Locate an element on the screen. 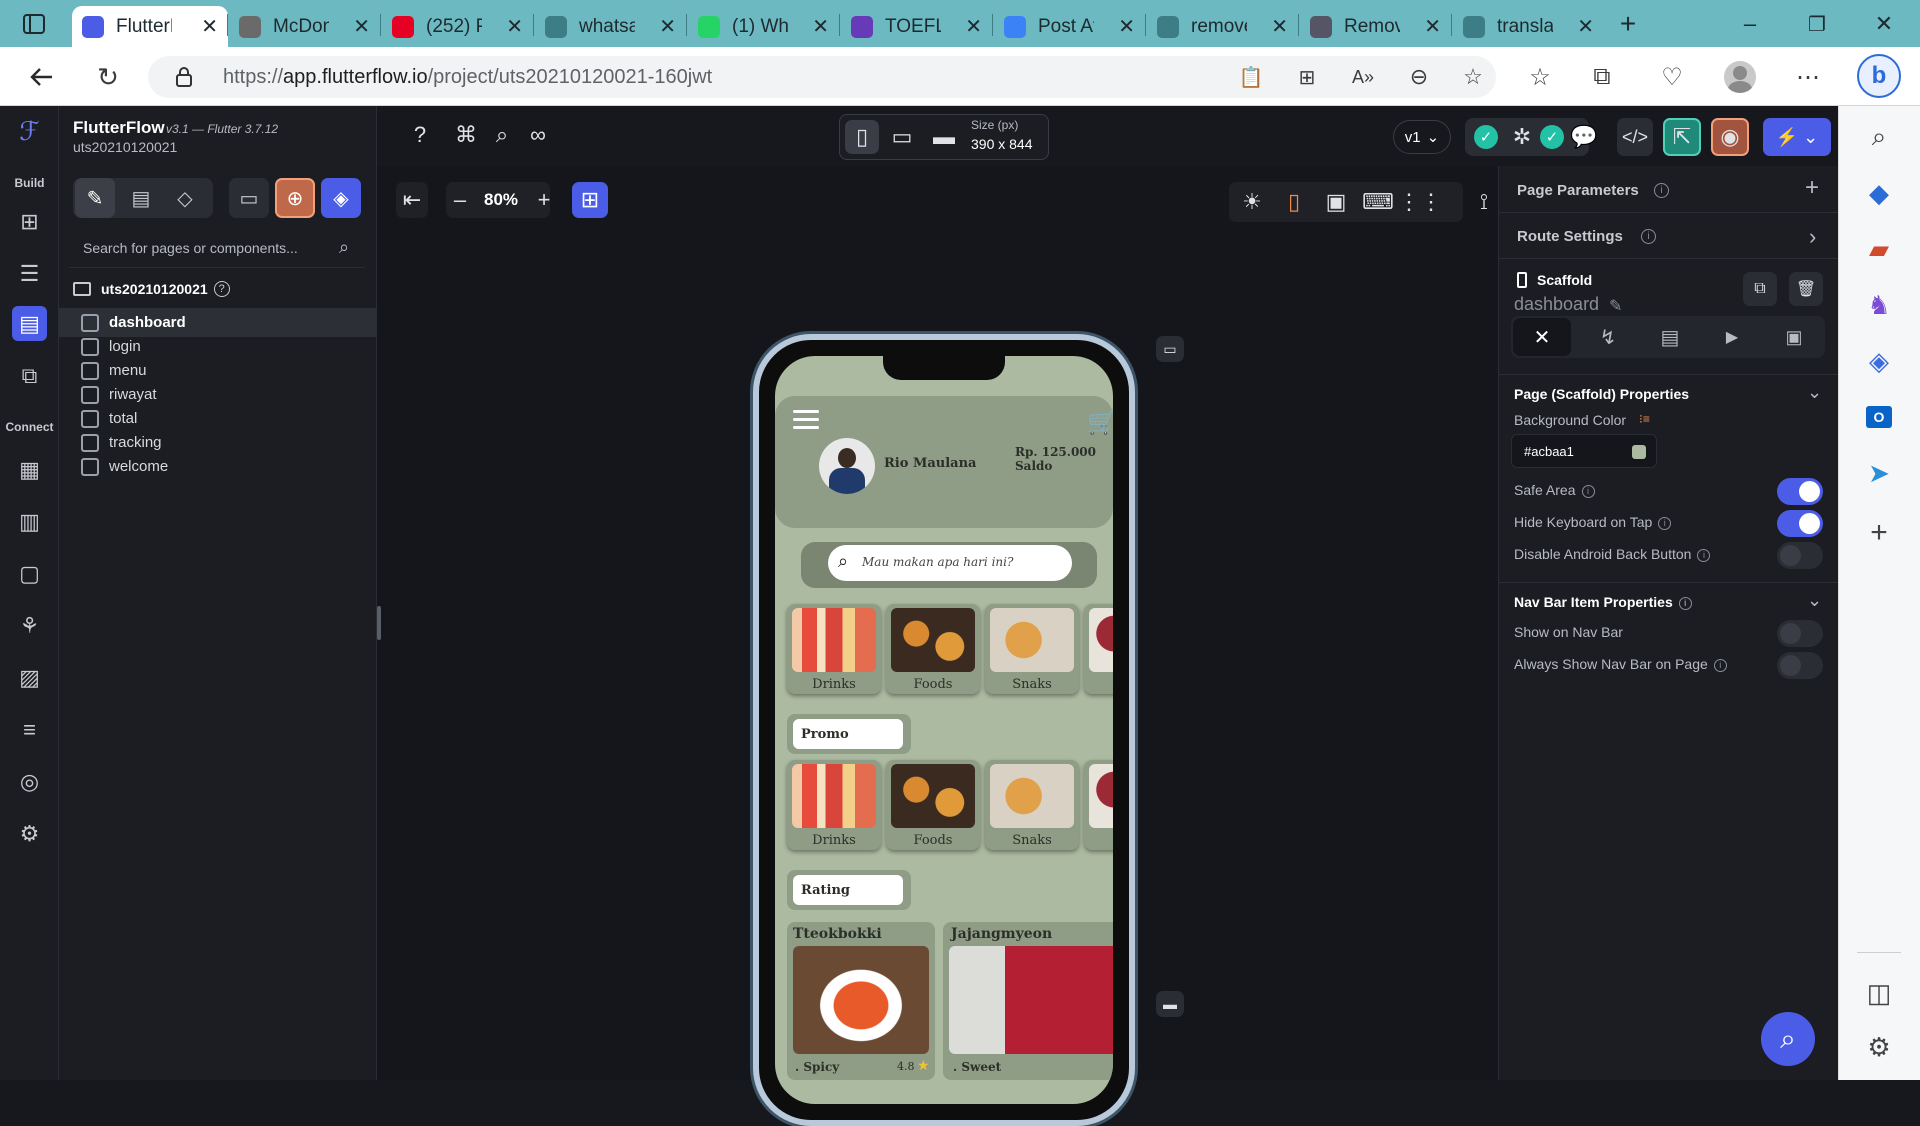 The height and width of the screenshot is (1126, 1920). browser-tab: (1) WhatsApp ✕ is located at coordinates (763, 26).